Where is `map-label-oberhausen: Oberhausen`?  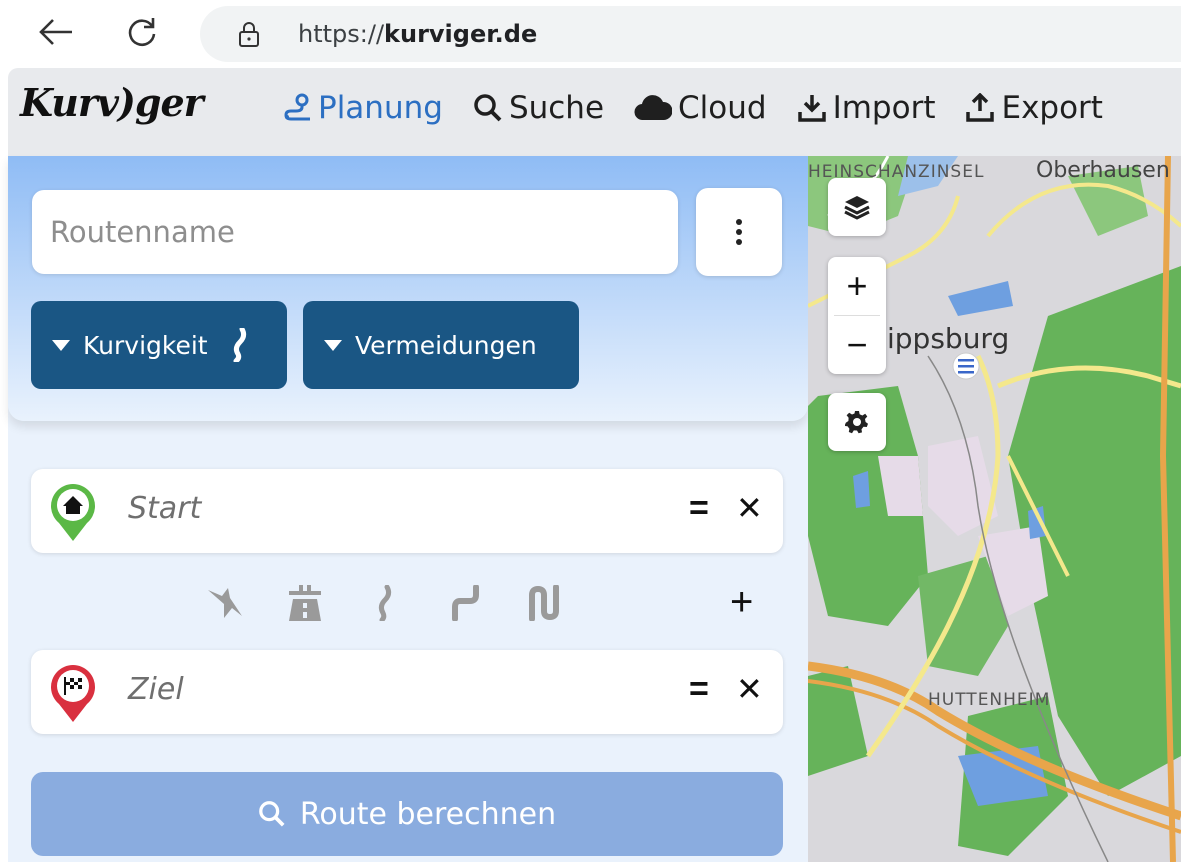
map-label-oberhausen: Oberhausen is located at coordinates (1103, 170).